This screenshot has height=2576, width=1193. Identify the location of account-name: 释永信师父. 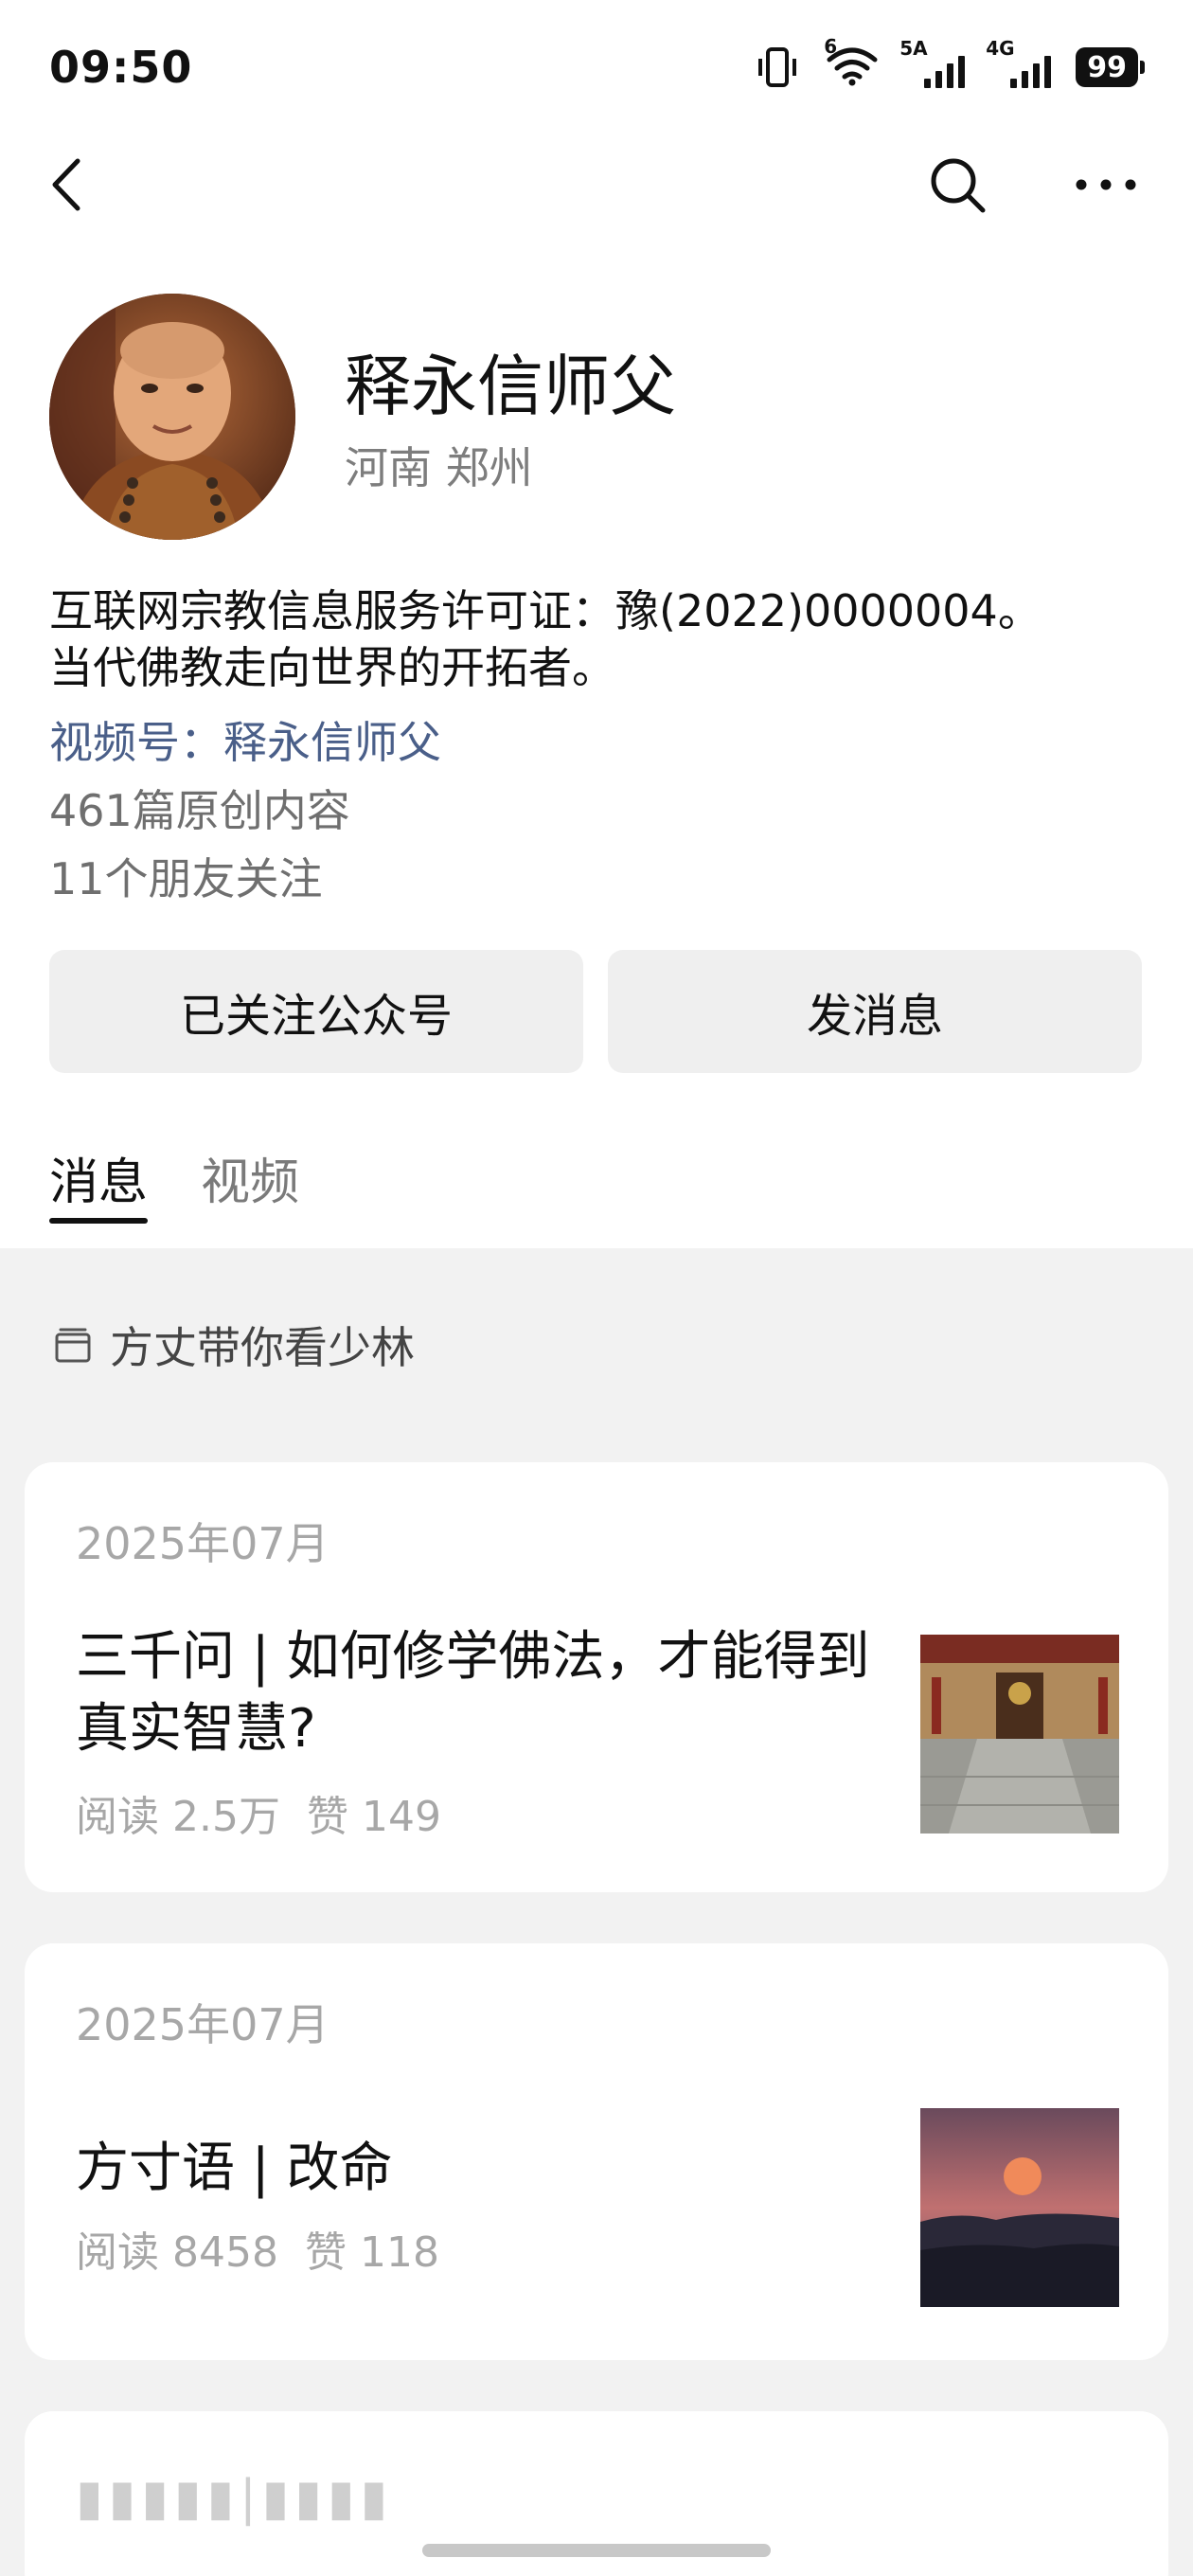
(510, 386).